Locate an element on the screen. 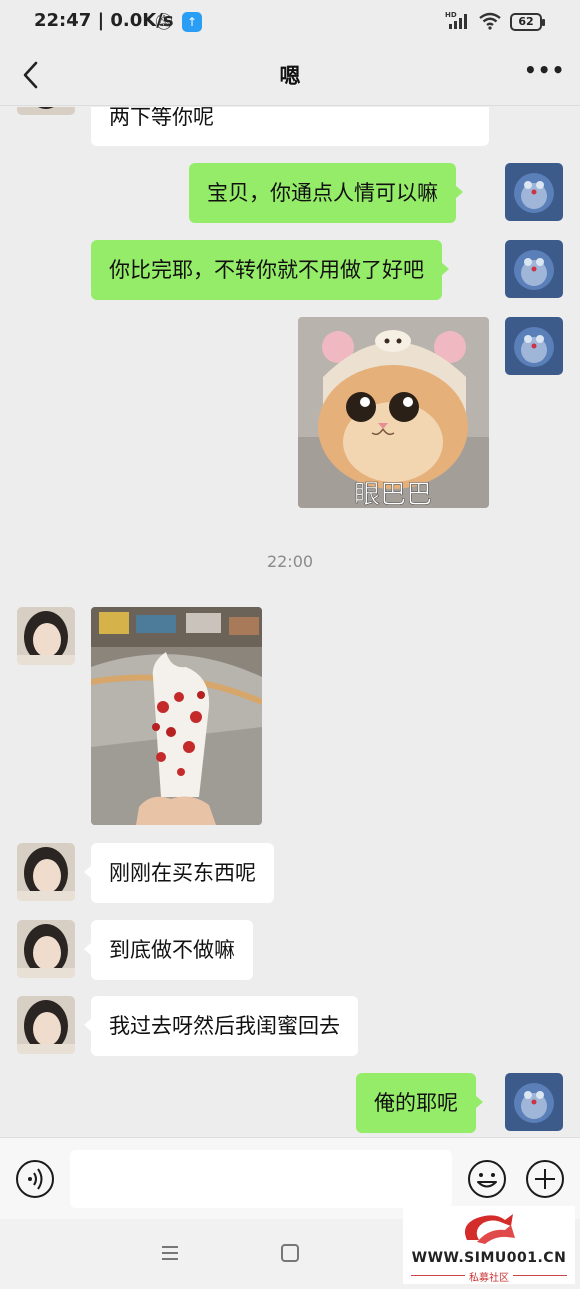 This screenshot has width=580, height=1289. bell-muted-icon: 🔕︎ is located at coordinates (164, 21).